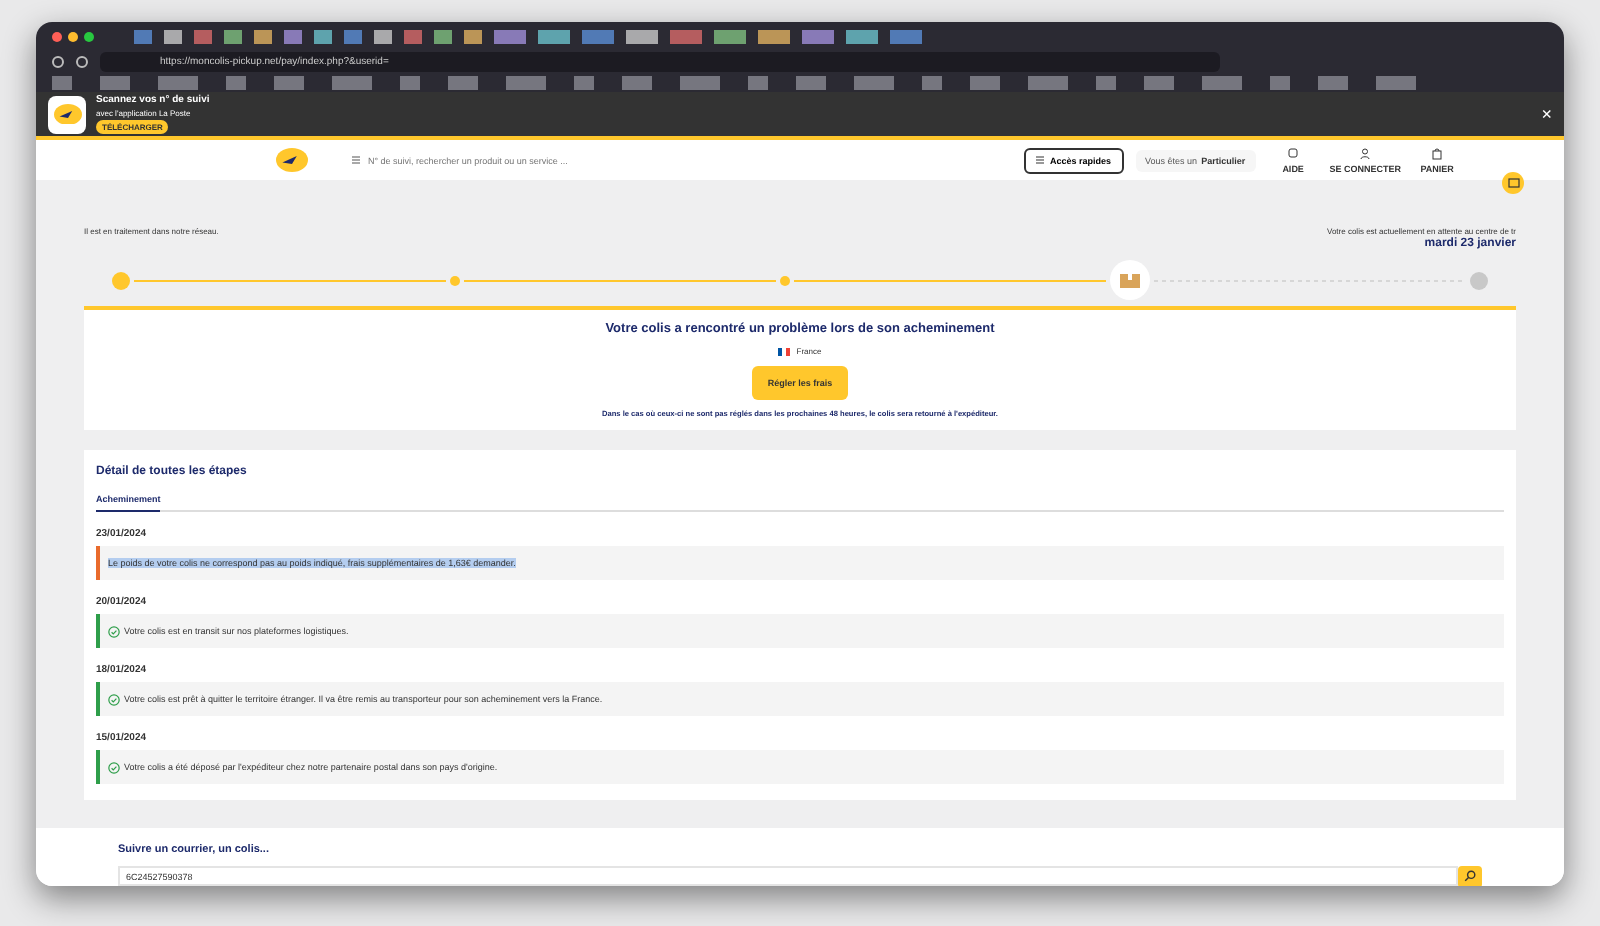 Image resolution: width=1600 pixels, height=926 pixels. I want to click on bag-icon, so click(1437, 153).